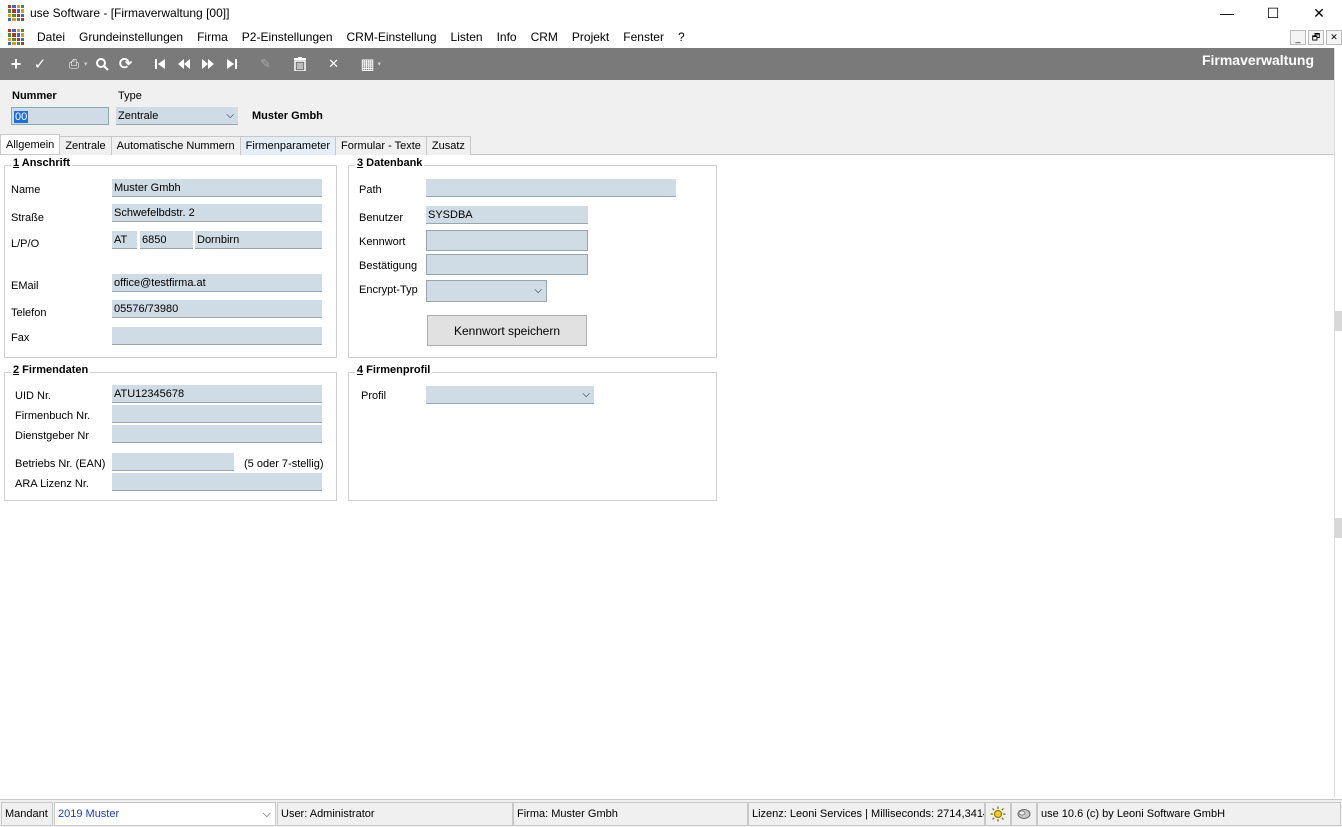 Image resolution: width=1342 pixels, height=827 pixels. What do you see at coordinates (671, 108) in the screenshot?
I see `record-header: Nummer 00 Type Zentrale ⌵ Muster Gmbh` at bounding box center [671, 108].